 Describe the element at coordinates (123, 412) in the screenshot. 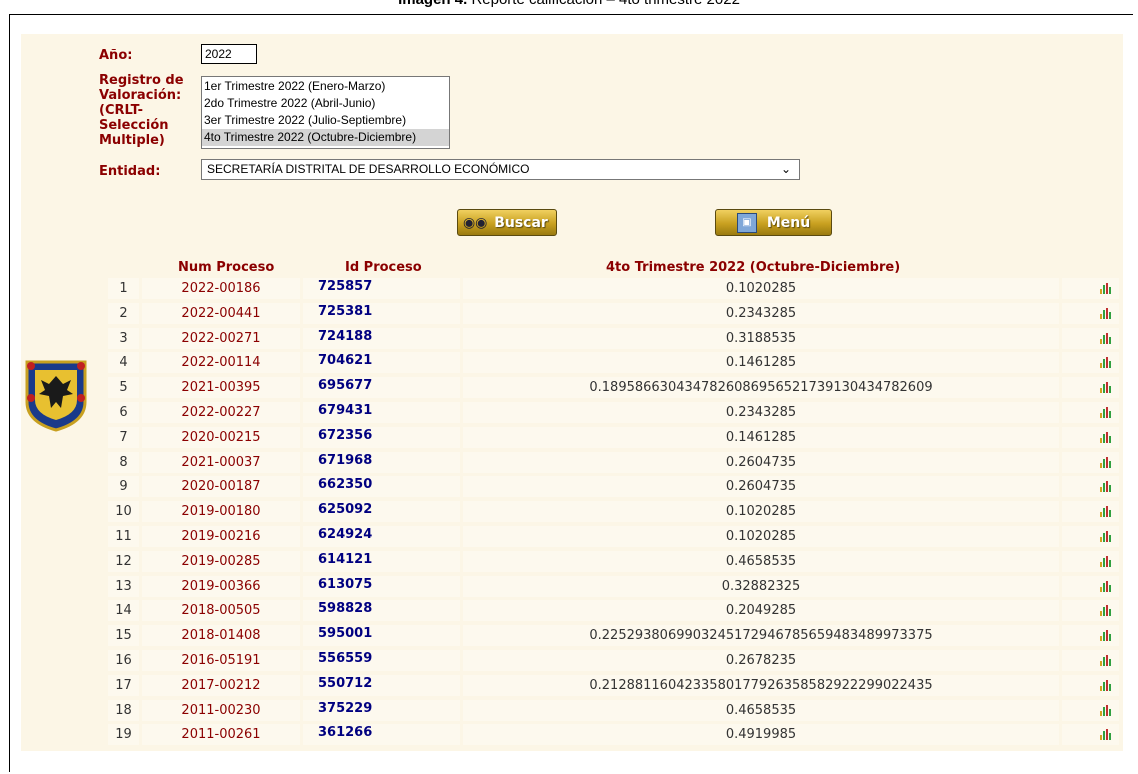

I see `row-index: 6` at that location.